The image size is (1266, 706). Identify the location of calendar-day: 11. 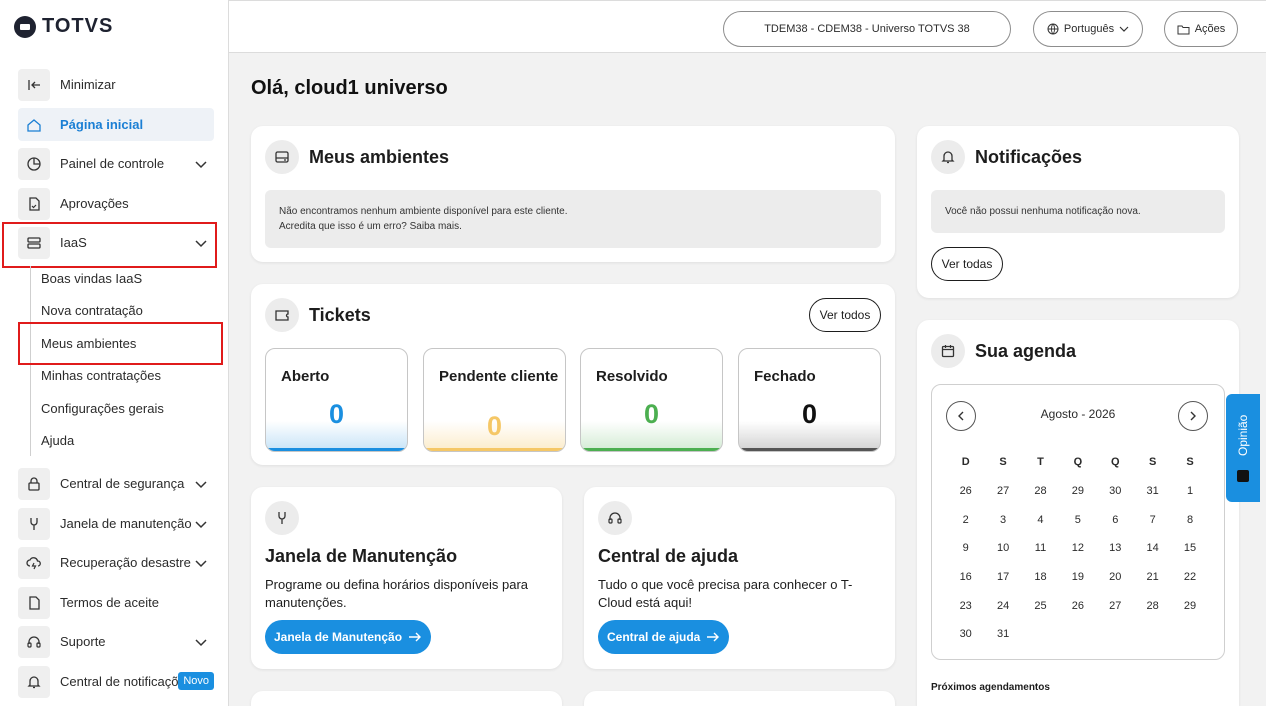
(1040, 548).